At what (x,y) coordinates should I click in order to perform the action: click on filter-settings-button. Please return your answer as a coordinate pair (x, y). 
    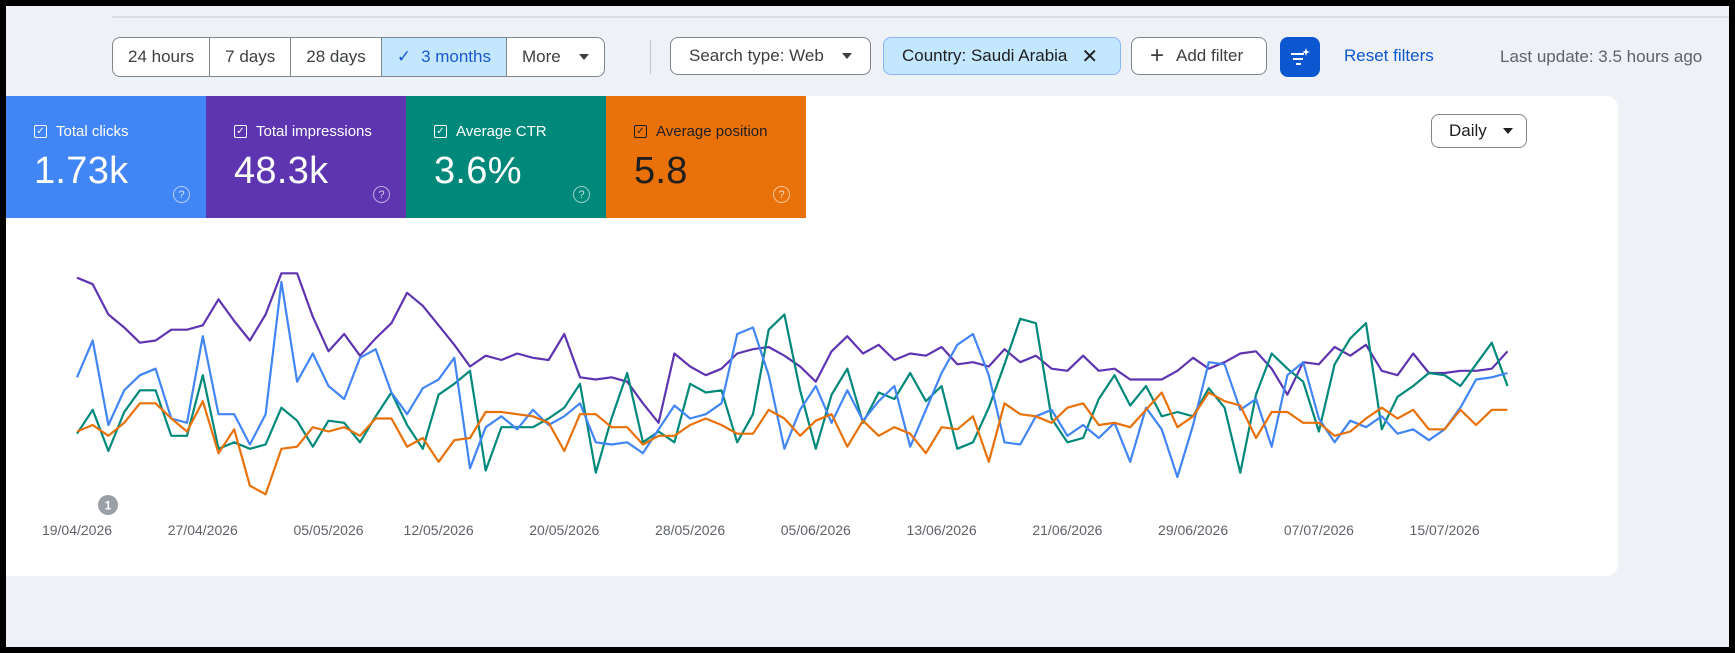
    Looking at the image, I should click on (1300, 57).